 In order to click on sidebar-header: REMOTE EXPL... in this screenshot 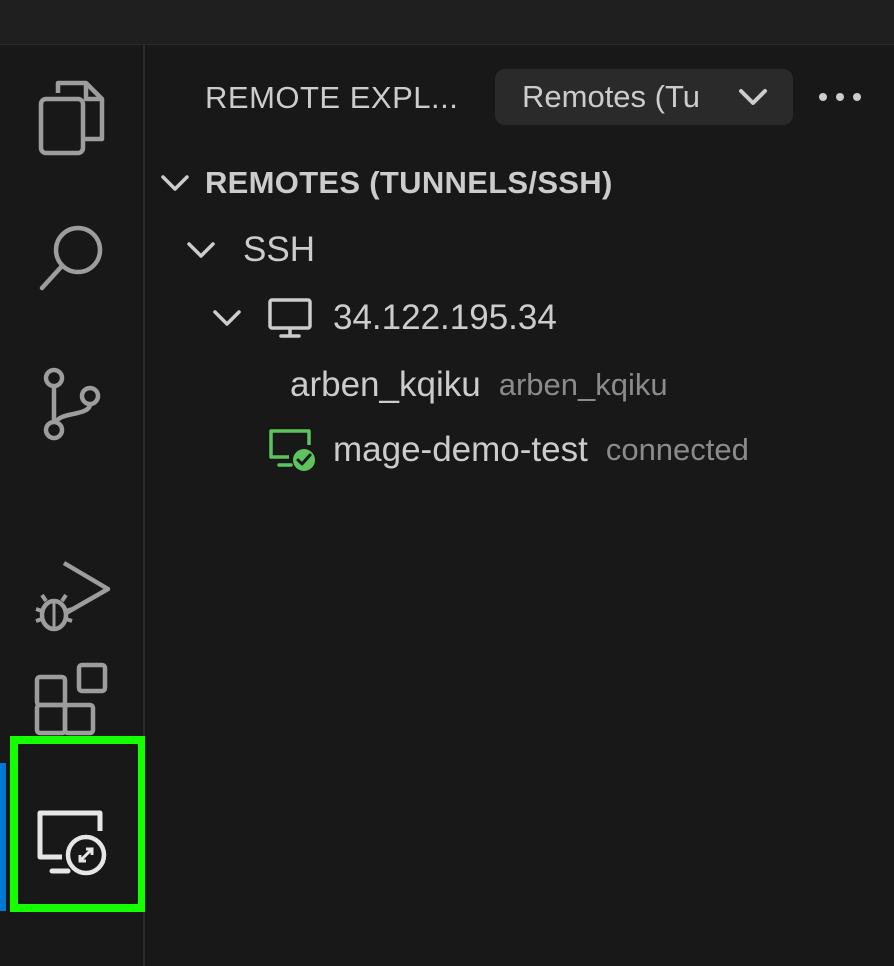, I will do `click(331, 98)`.